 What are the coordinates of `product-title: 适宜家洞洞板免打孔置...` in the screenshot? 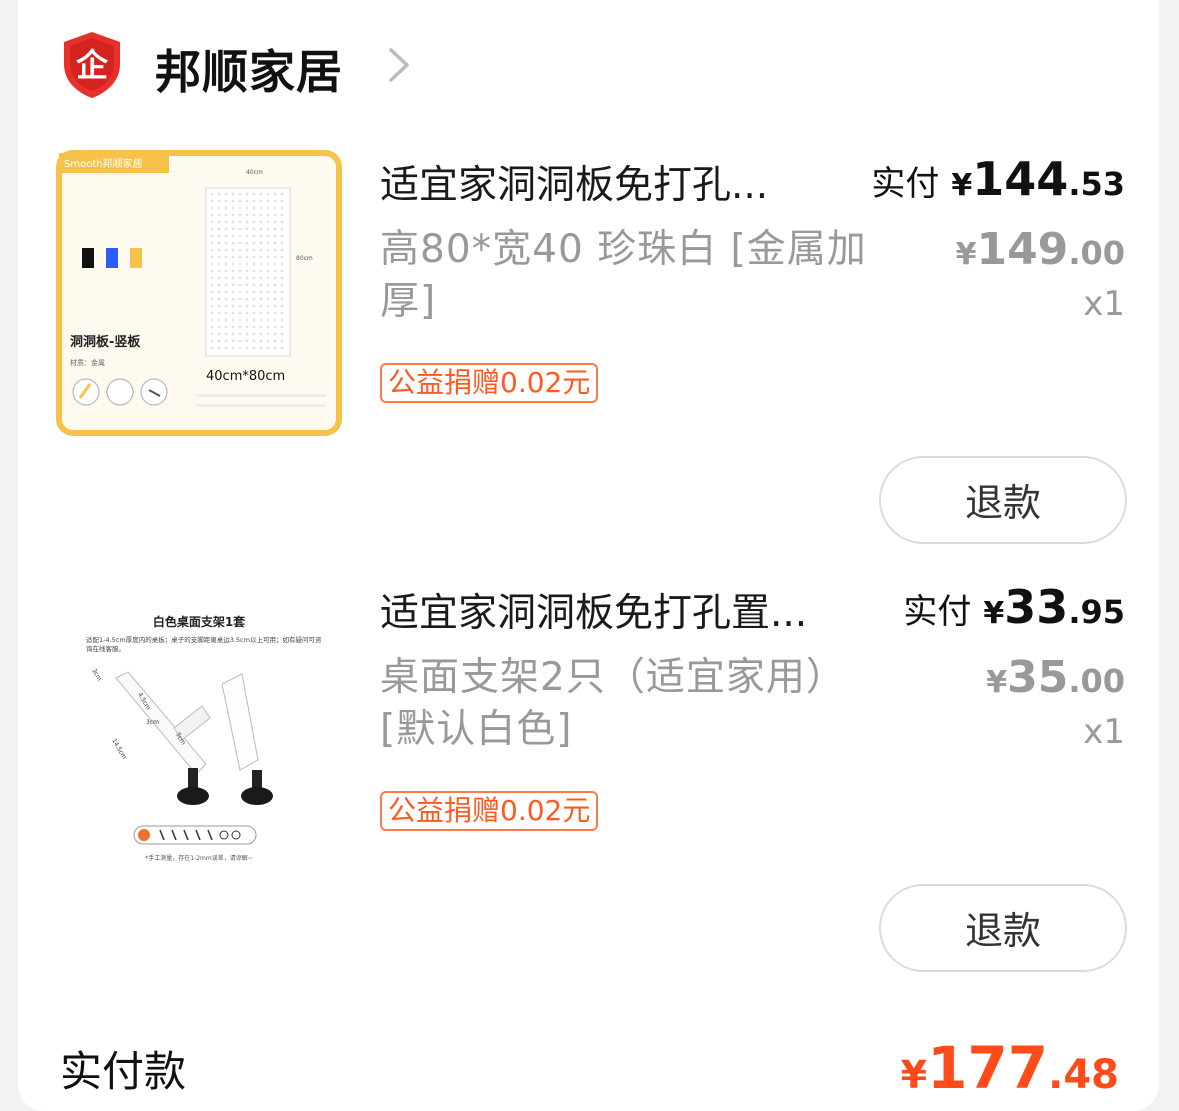 It's located at (630, 610).